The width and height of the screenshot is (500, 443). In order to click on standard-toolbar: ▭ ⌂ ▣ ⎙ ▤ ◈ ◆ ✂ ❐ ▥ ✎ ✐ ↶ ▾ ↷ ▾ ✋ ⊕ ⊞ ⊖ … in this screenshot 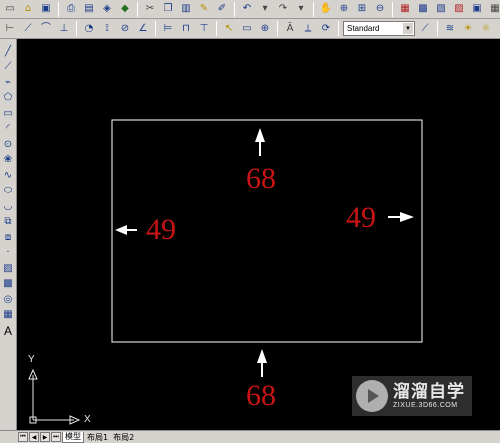, I will do `click(250, 9)`.